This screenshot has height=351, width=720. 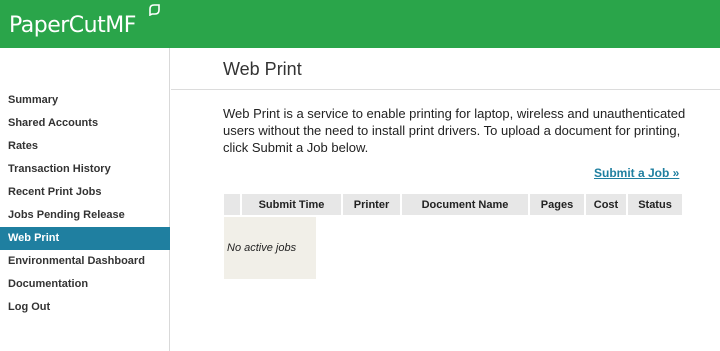 What do you see at coordinates (232, 204) in the screenshot?
I see `column-header-blank` at bounding box center [232, 204].